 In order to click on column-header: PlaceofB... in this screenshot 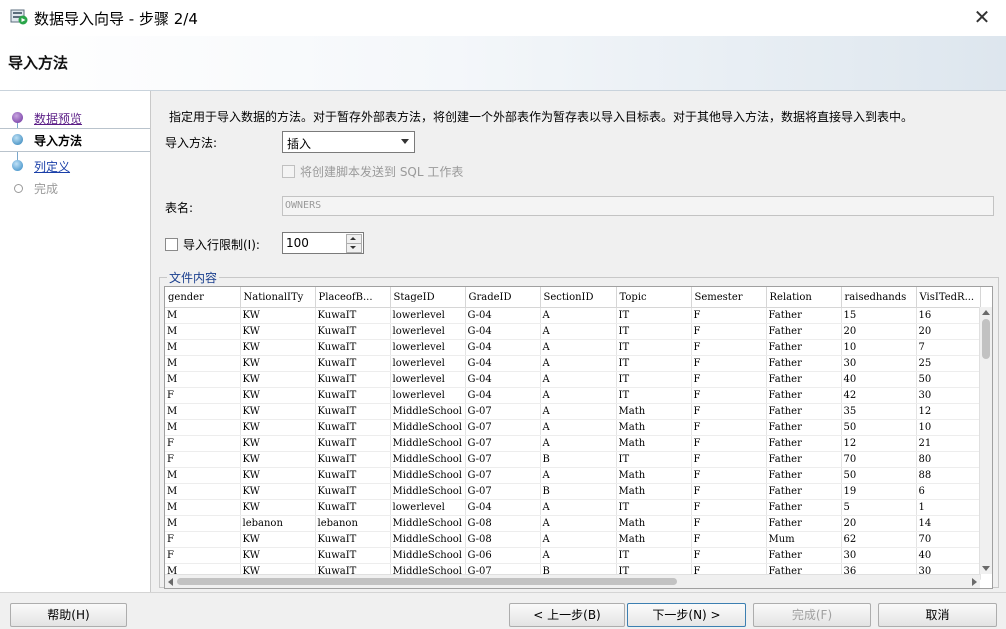, I will do `click(353, 297)`.